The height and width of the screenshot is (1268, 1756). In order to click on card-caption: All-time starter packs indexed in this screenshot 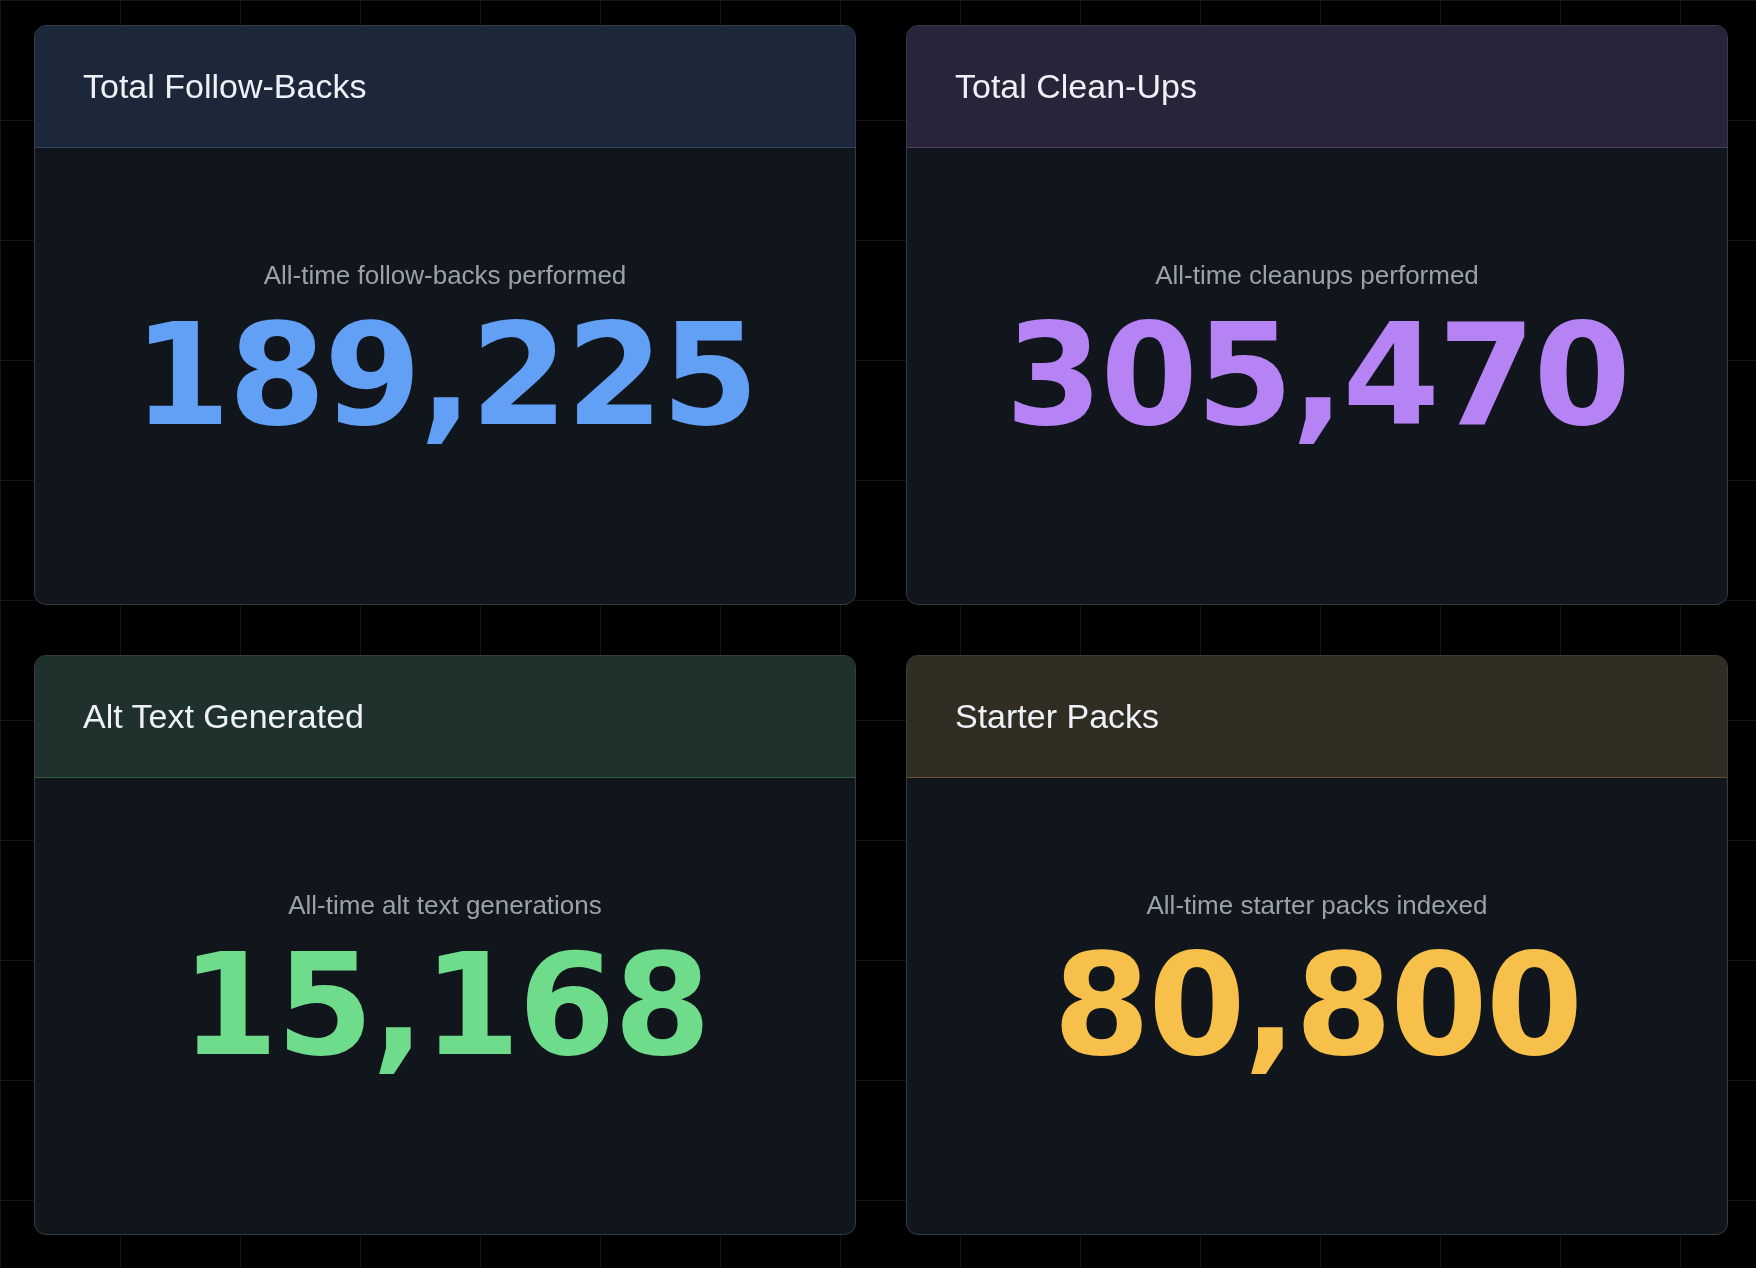, I will do `click(1317, 905)`.